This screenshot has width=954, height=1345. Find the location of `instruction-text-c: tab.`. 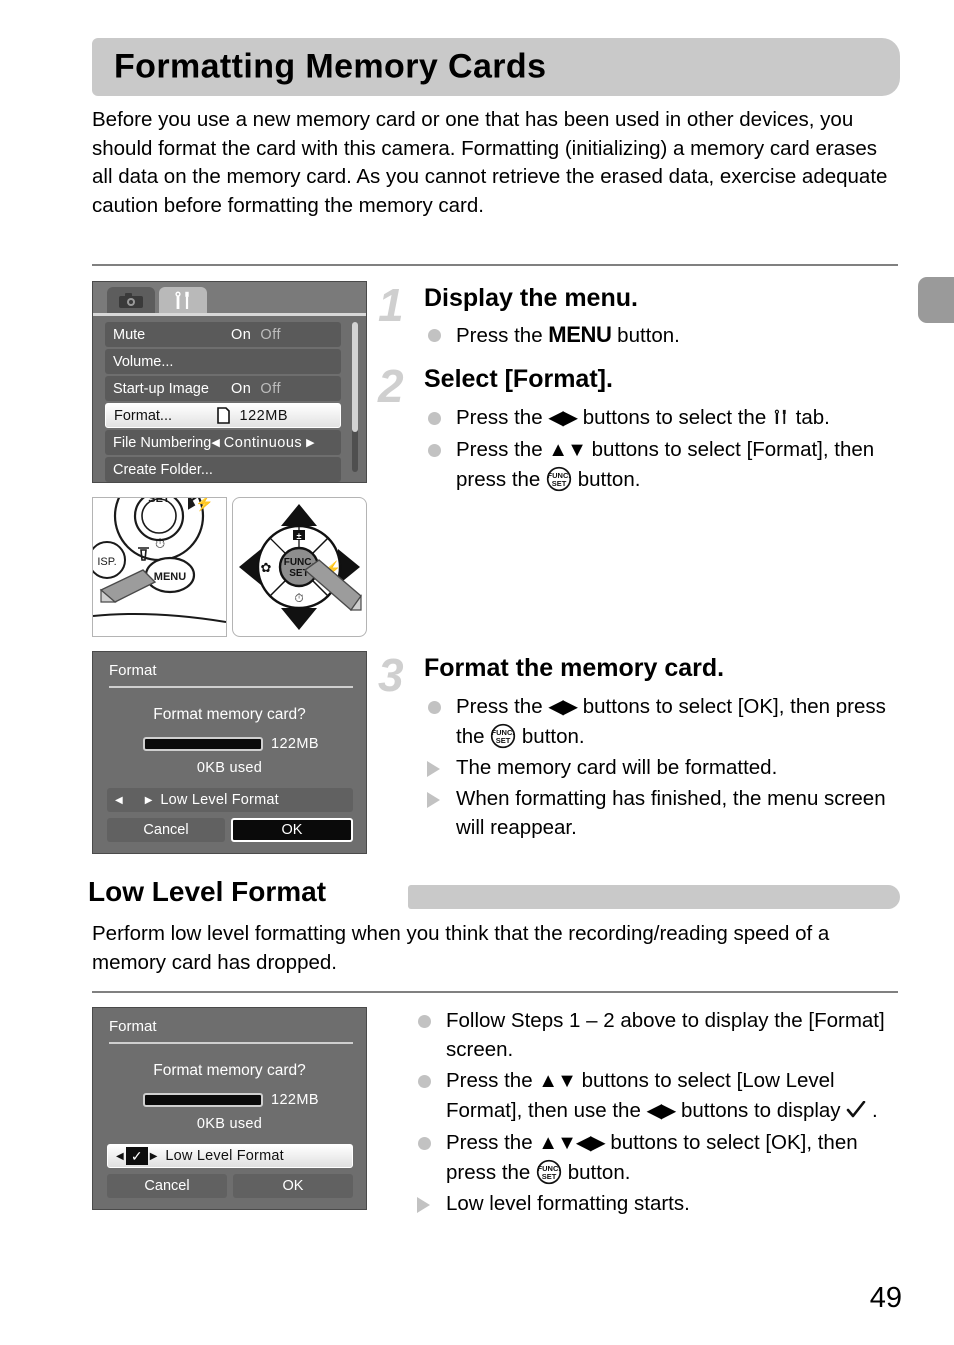

instruction-text-c: tab. is located at coordinates (809, 417).